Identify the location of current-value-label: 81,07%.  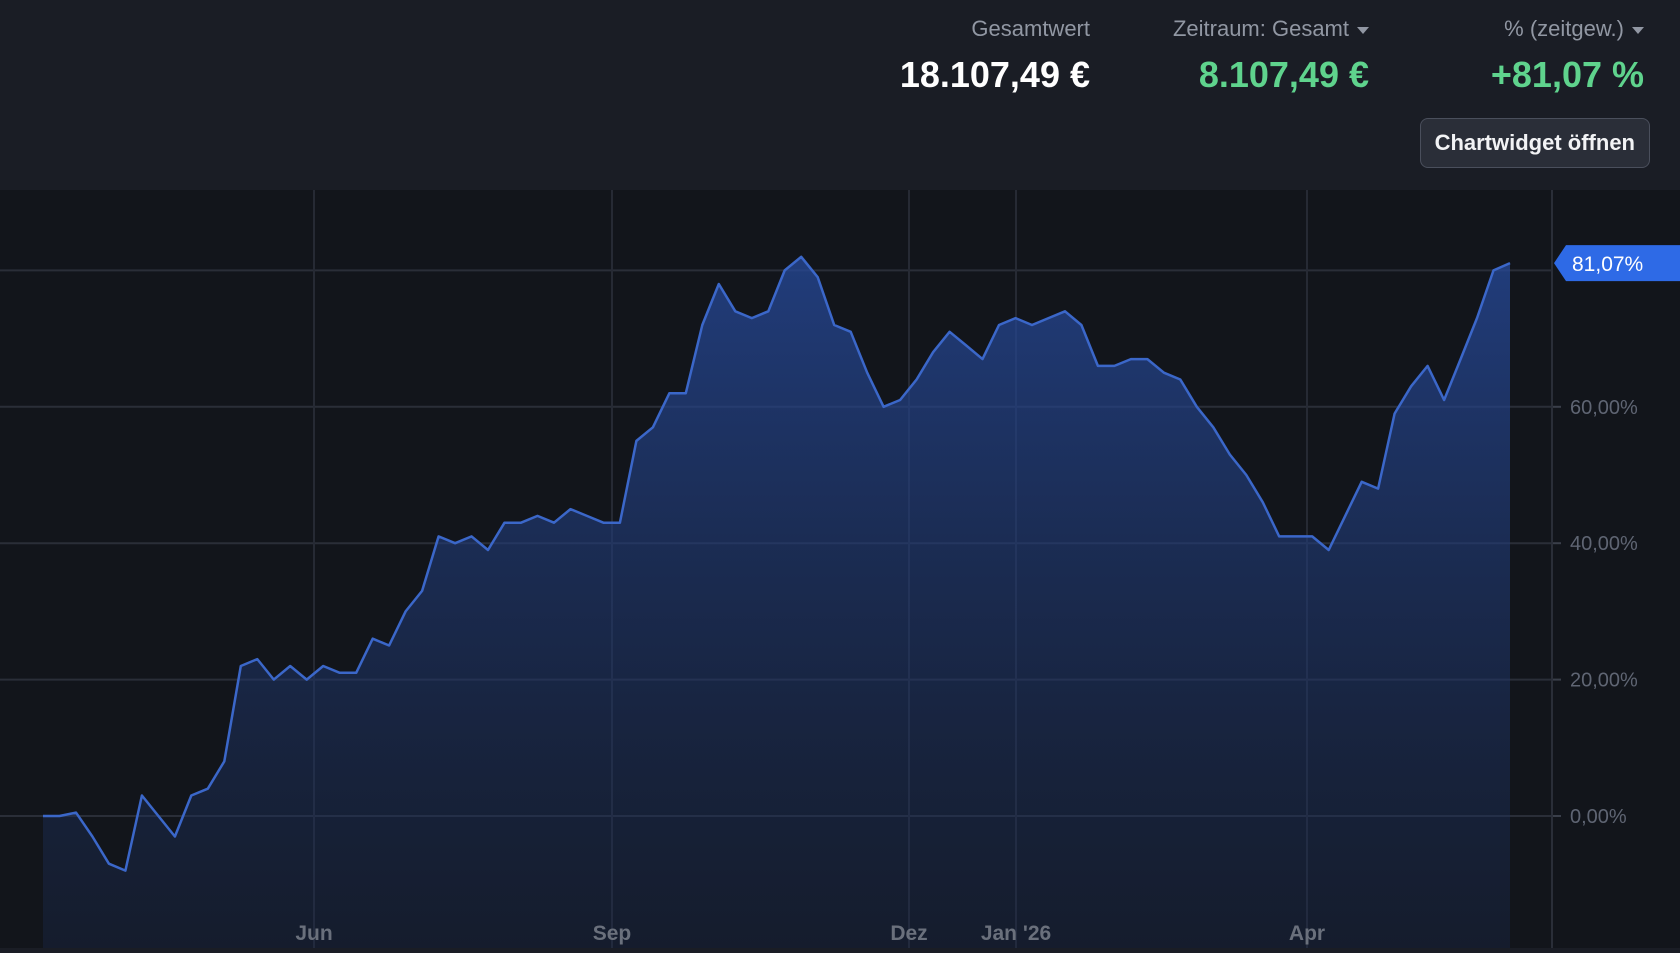
(1607, 264).